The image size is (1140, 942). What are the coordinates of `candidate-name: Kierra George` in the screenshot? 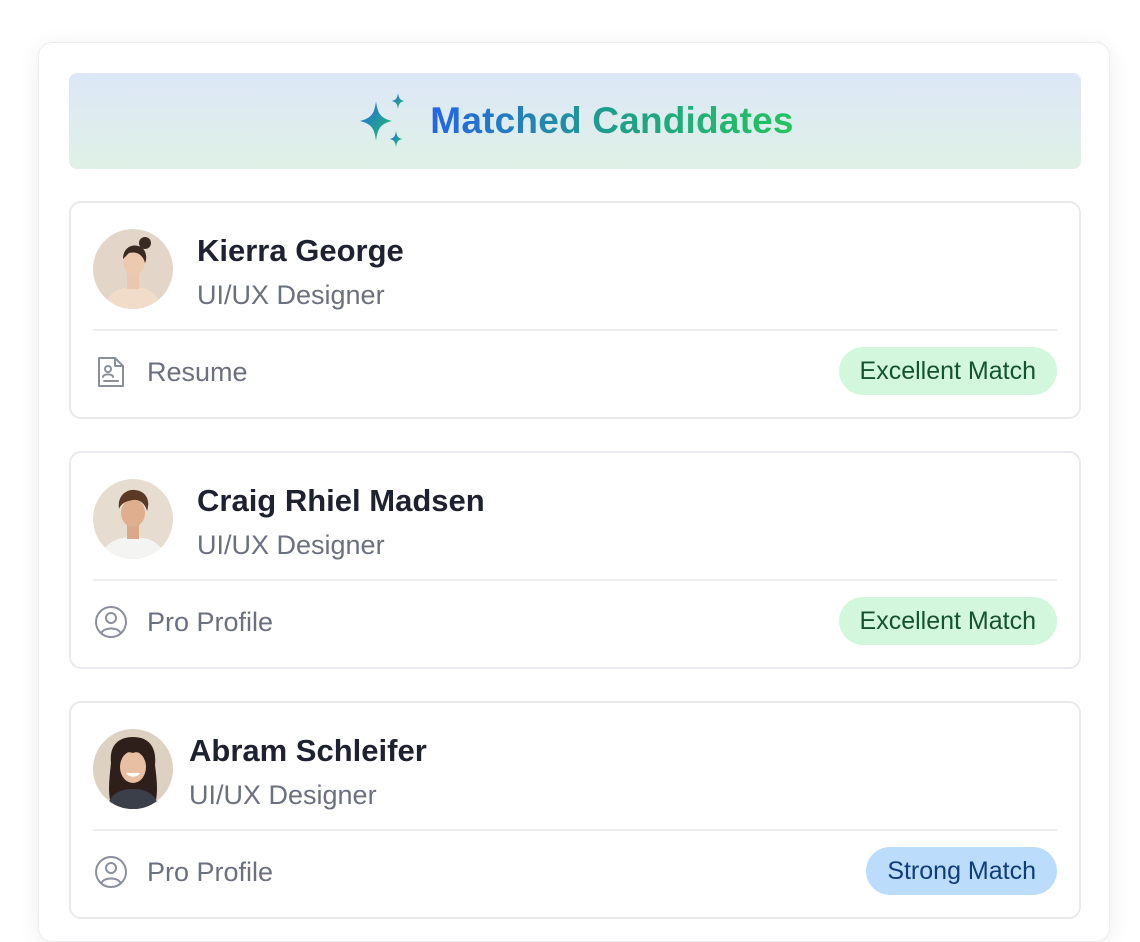 It's located at (300, 250).